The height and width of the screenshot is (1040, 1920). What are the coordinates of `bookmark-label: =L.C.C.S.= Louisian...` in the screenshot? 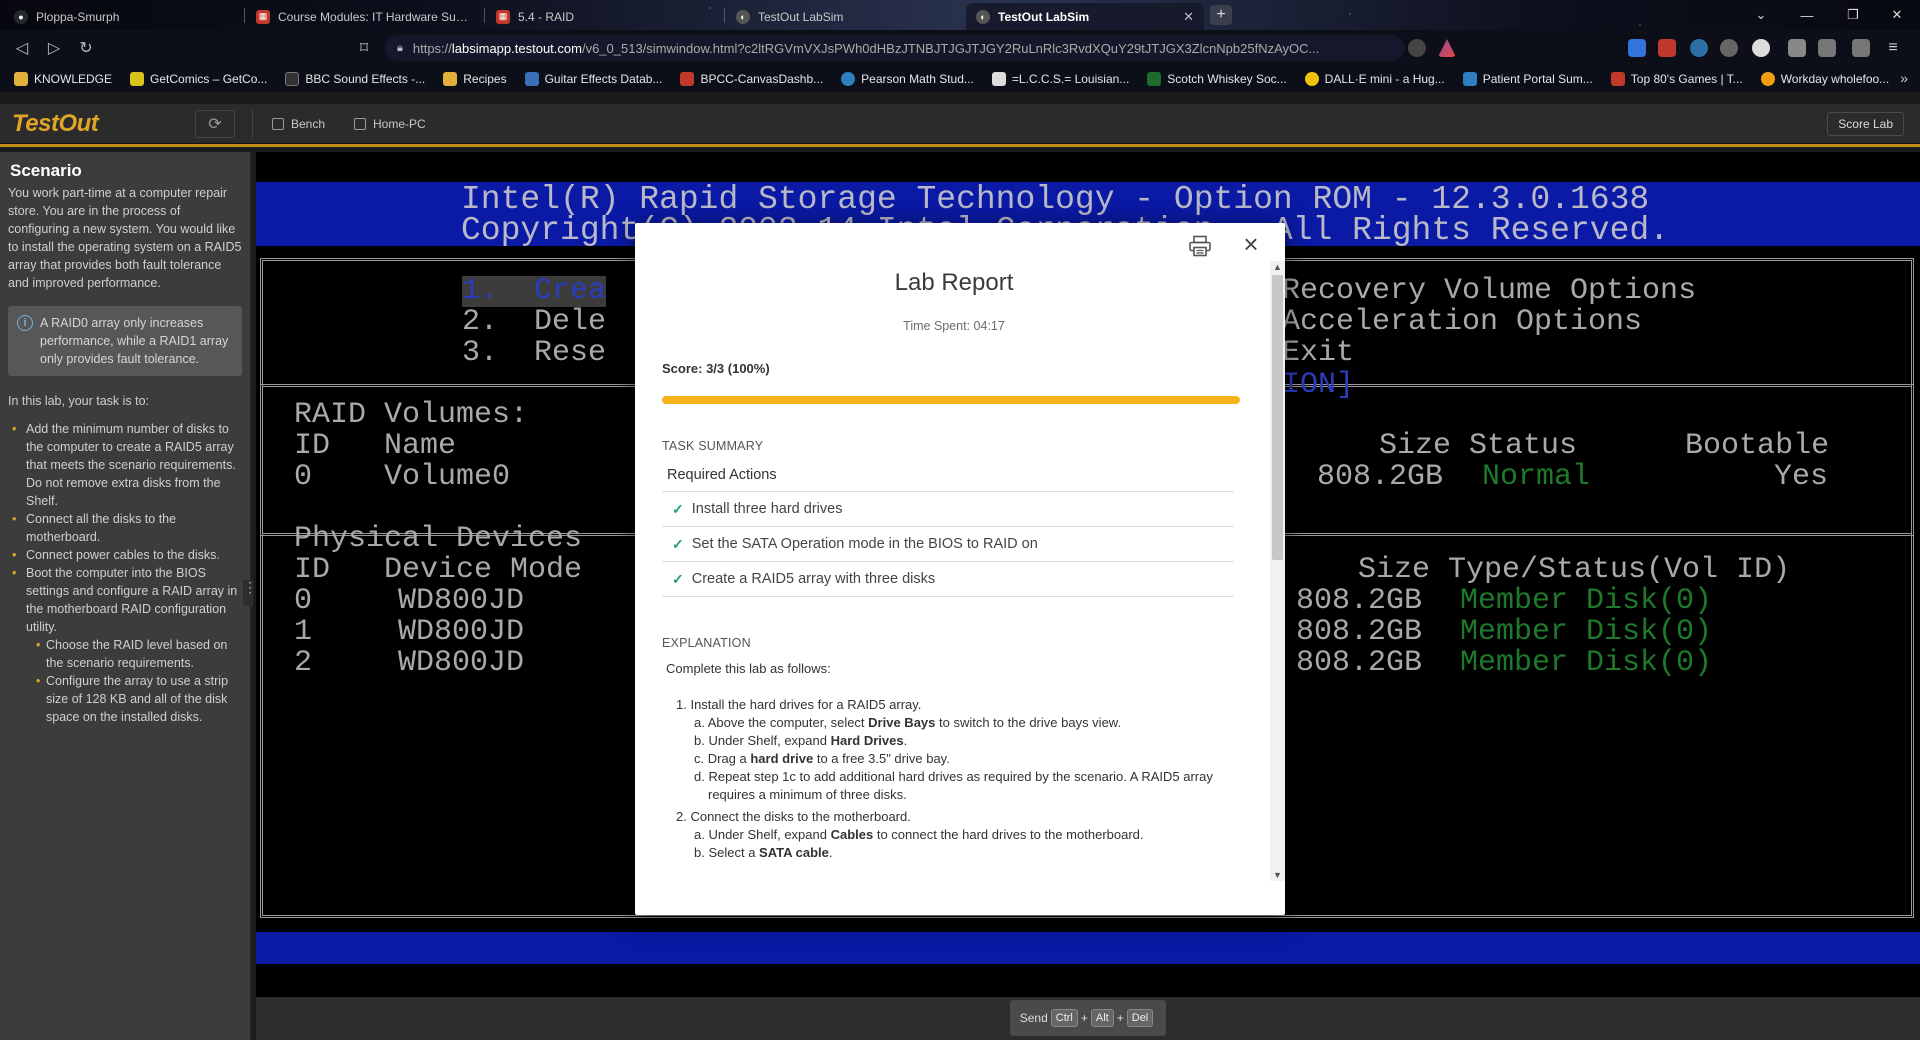 It's located at (1070, 79).